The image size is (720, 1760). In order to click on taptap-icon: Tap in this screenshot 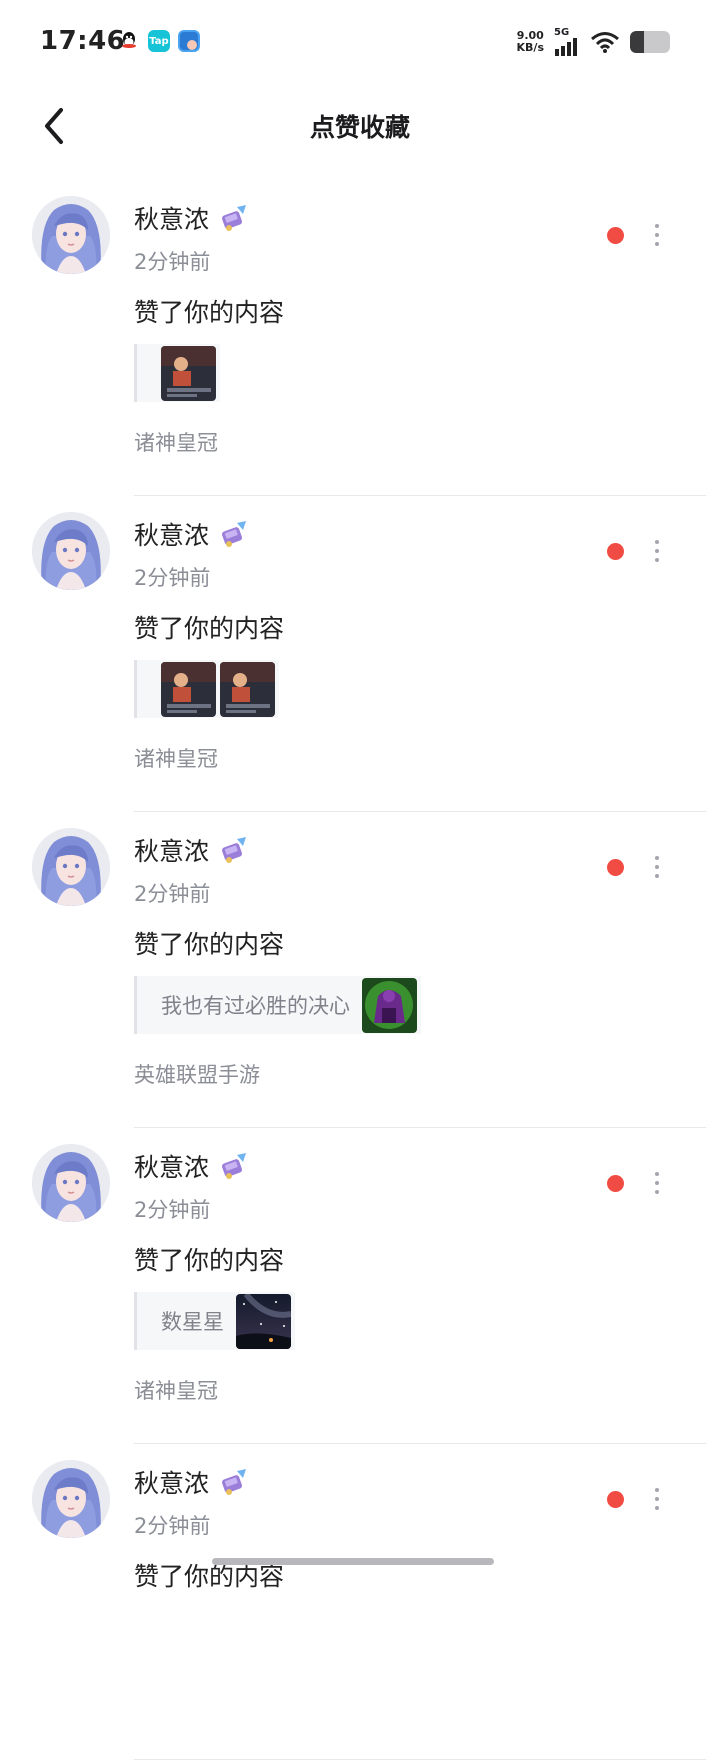, I will do `click(159, 41)`.